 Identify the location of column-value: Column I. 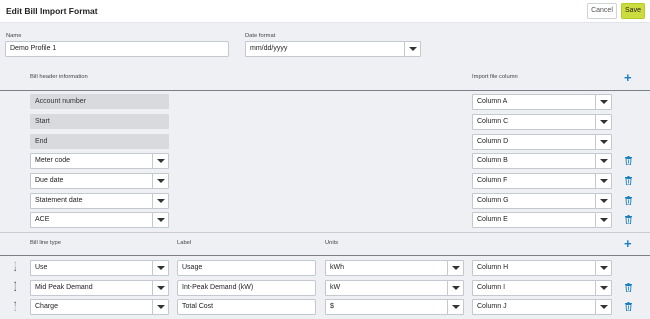
(491, 287).